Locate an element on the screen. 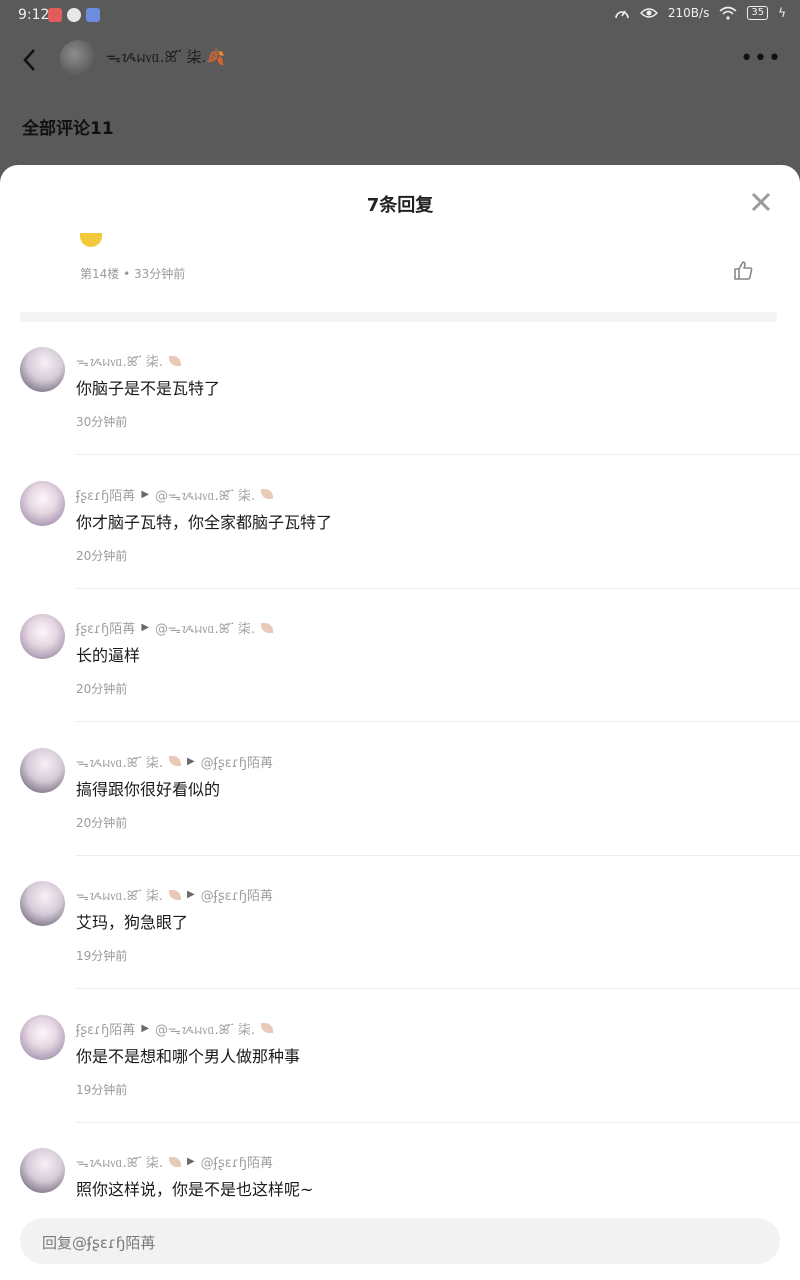 This screenshot has height=1280, width=800. all-comments-title: 全部评论11 is located at coordinates (68, 129).